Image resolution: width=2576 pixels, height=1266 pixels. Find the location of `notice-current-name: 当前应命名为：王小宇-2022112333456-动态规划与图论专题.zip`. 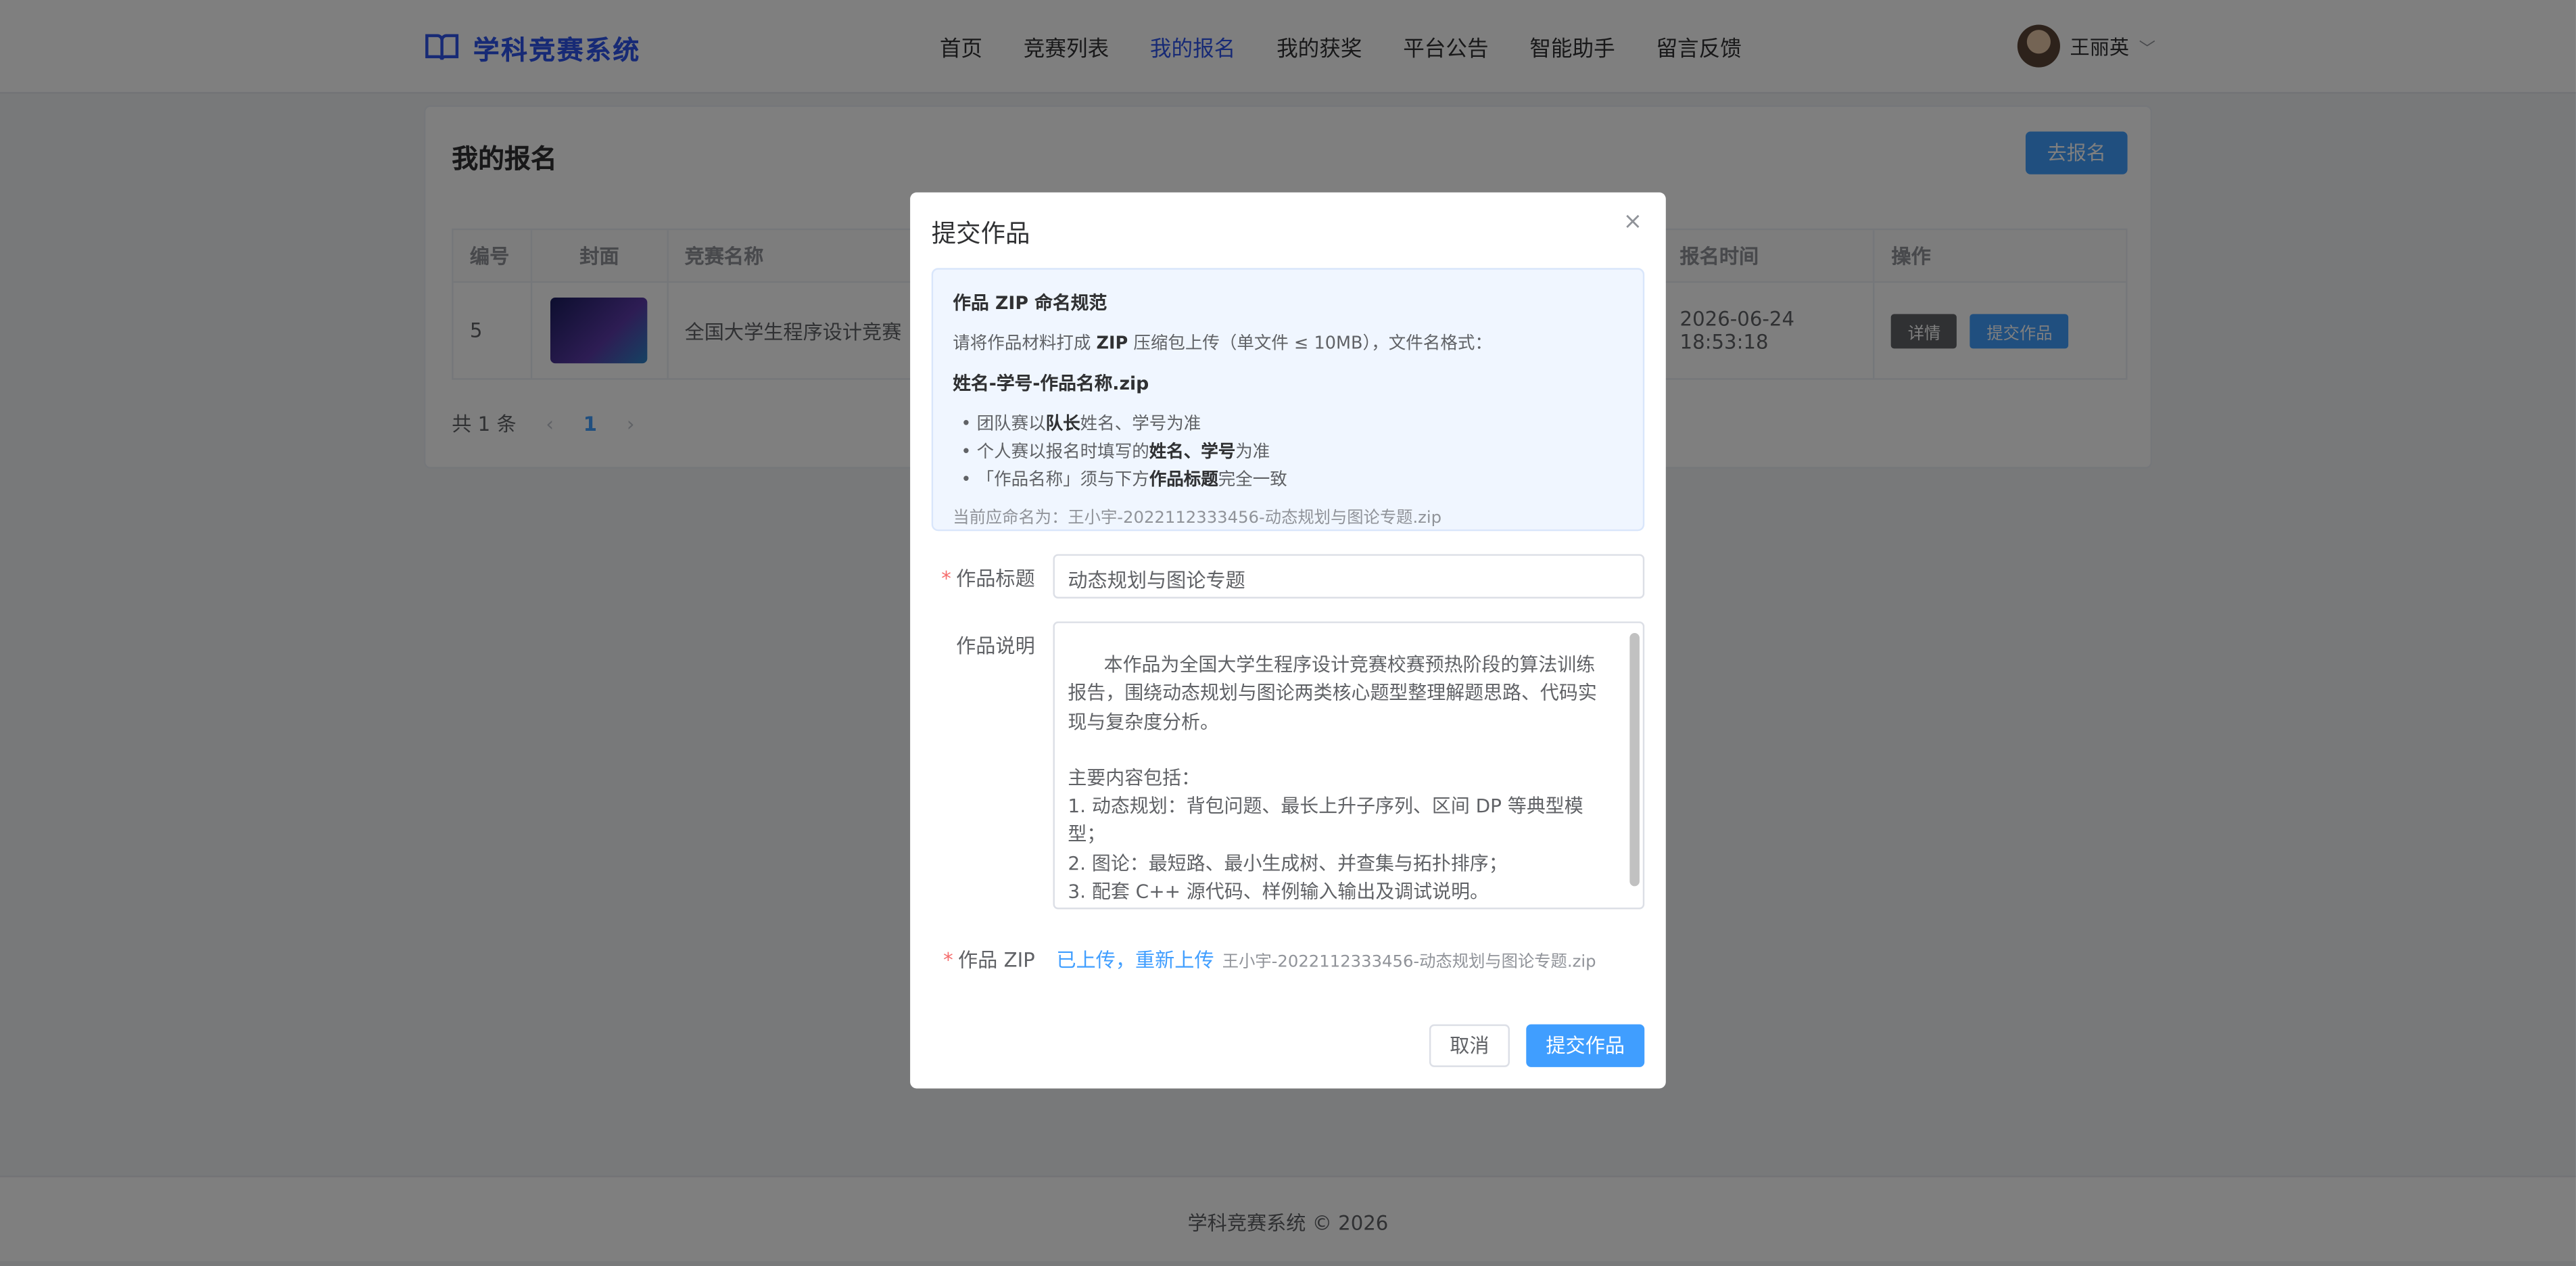

notice-current-name: 当前应命名为：王小宇-2022112333456-动态规划与图论专题.zip is located at coordinates (1197, 518).